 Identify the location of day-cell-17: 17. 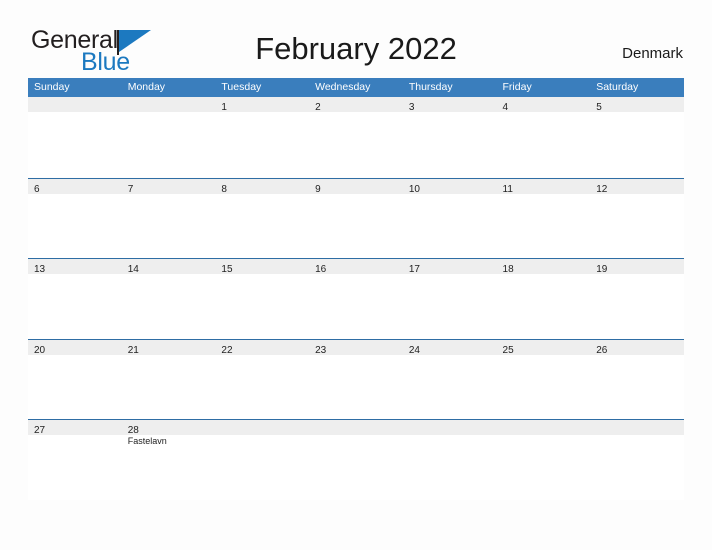
(450, 267).